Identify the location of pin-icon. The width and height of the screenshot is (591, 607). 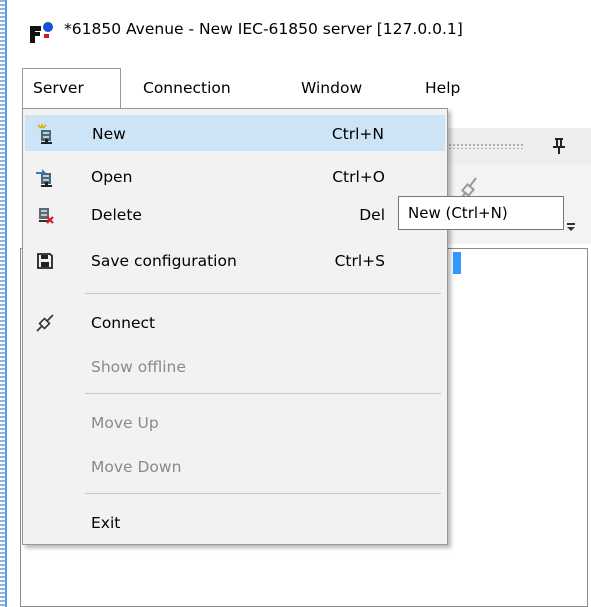
(559, 146).